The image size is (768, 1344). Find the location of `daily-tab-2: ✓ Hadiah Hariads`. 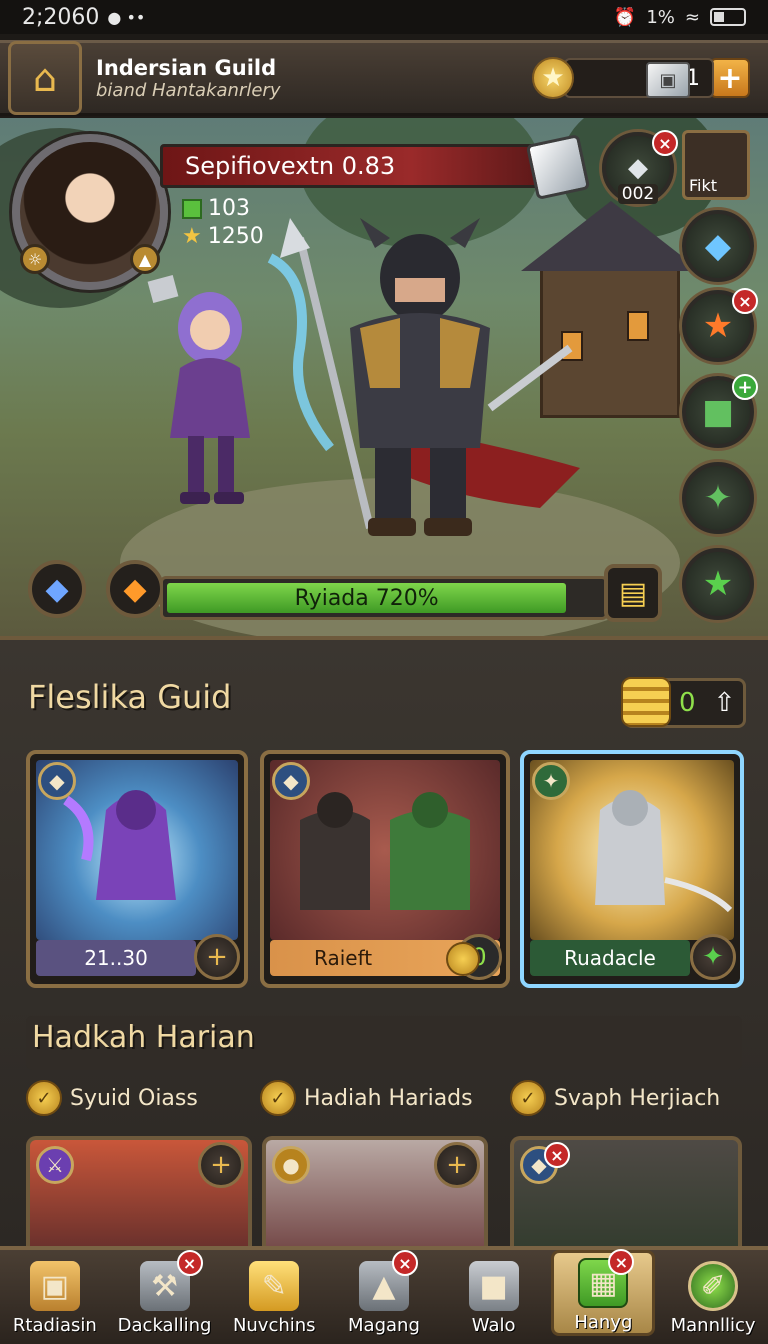

daily-tab-2: ✓ Hadiah Hariads is located at coordinates (366, 1098).